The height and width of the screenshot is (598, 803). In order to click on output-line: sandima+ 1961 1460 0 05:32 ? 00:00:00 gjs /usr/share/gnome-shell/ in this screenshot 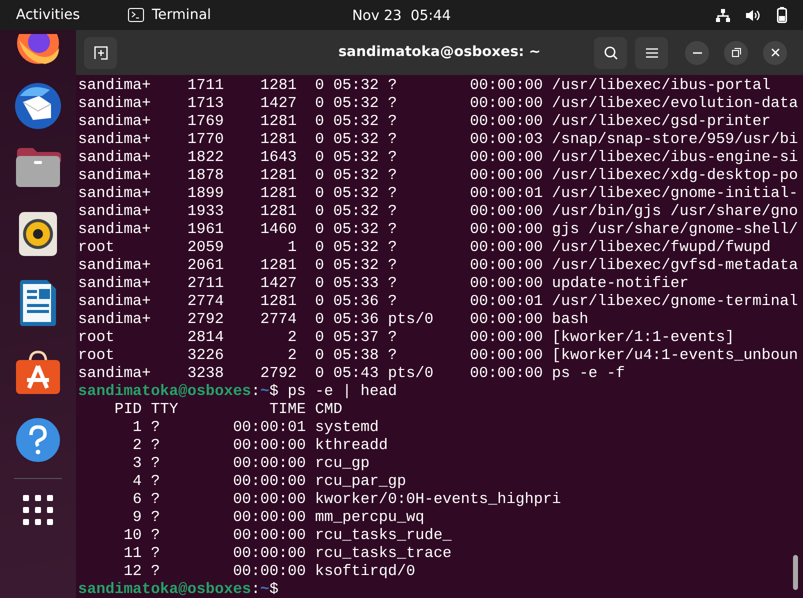, I will do `click(438, 229)`.